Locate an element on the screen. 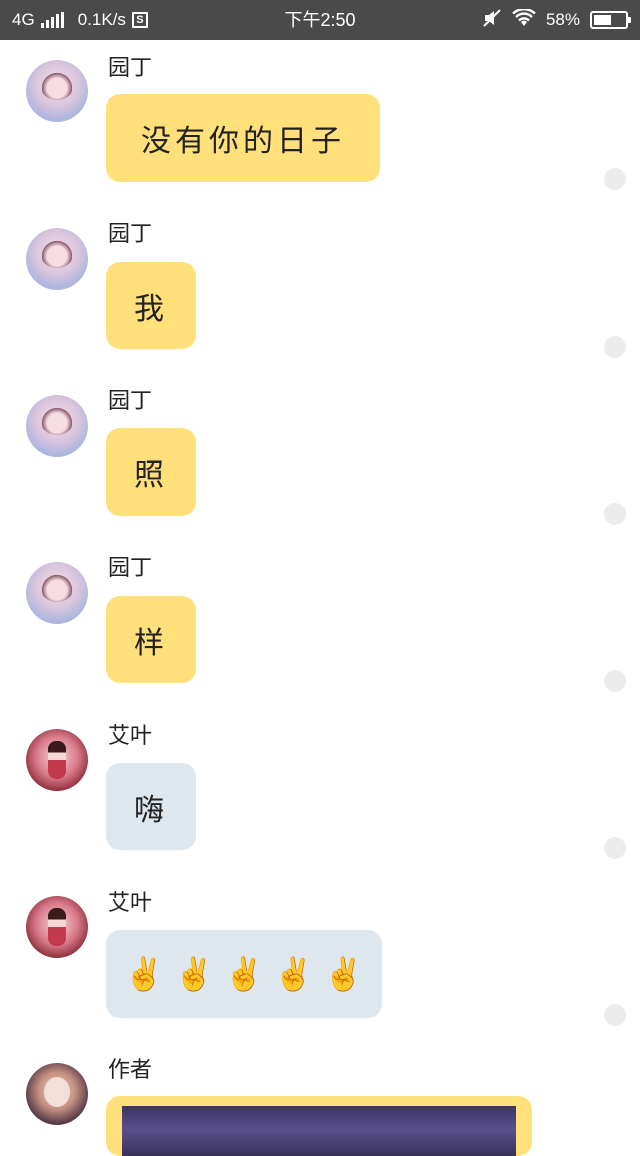  wifi-icon is located at coordinates (524, 19).